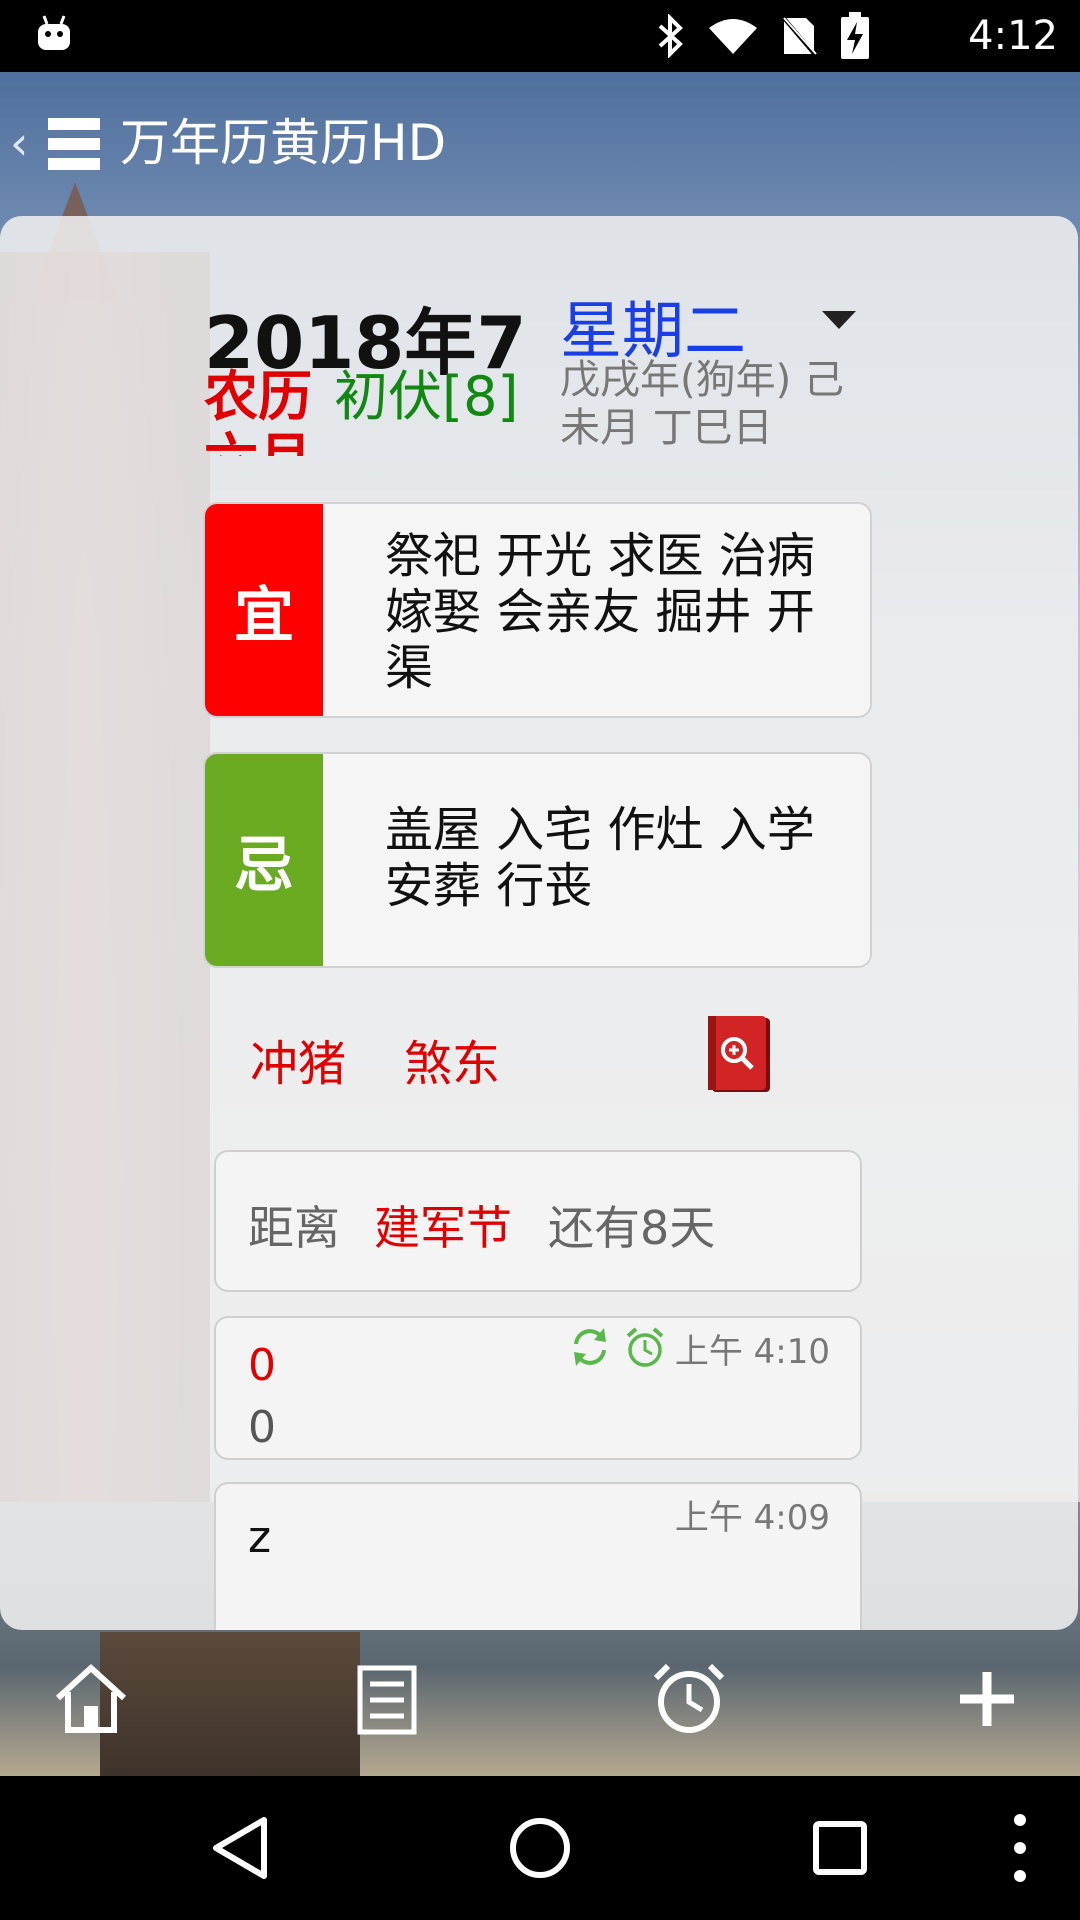 This screenshot has height=1920, width=1080. I want to click on lunar-date-label: 农历六月, so click(258, 411).